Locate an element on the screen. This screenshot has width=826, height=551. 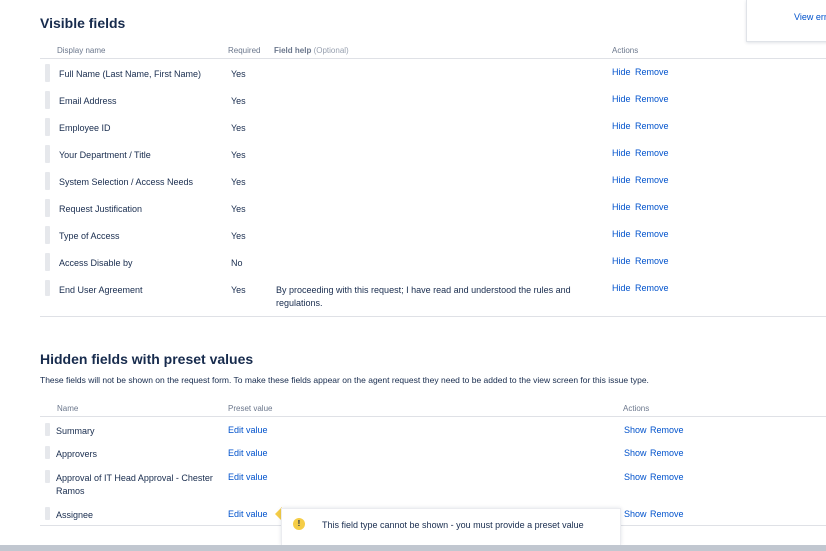
visible-field-name: Your Department / Title is located at coordinates (105, 155).